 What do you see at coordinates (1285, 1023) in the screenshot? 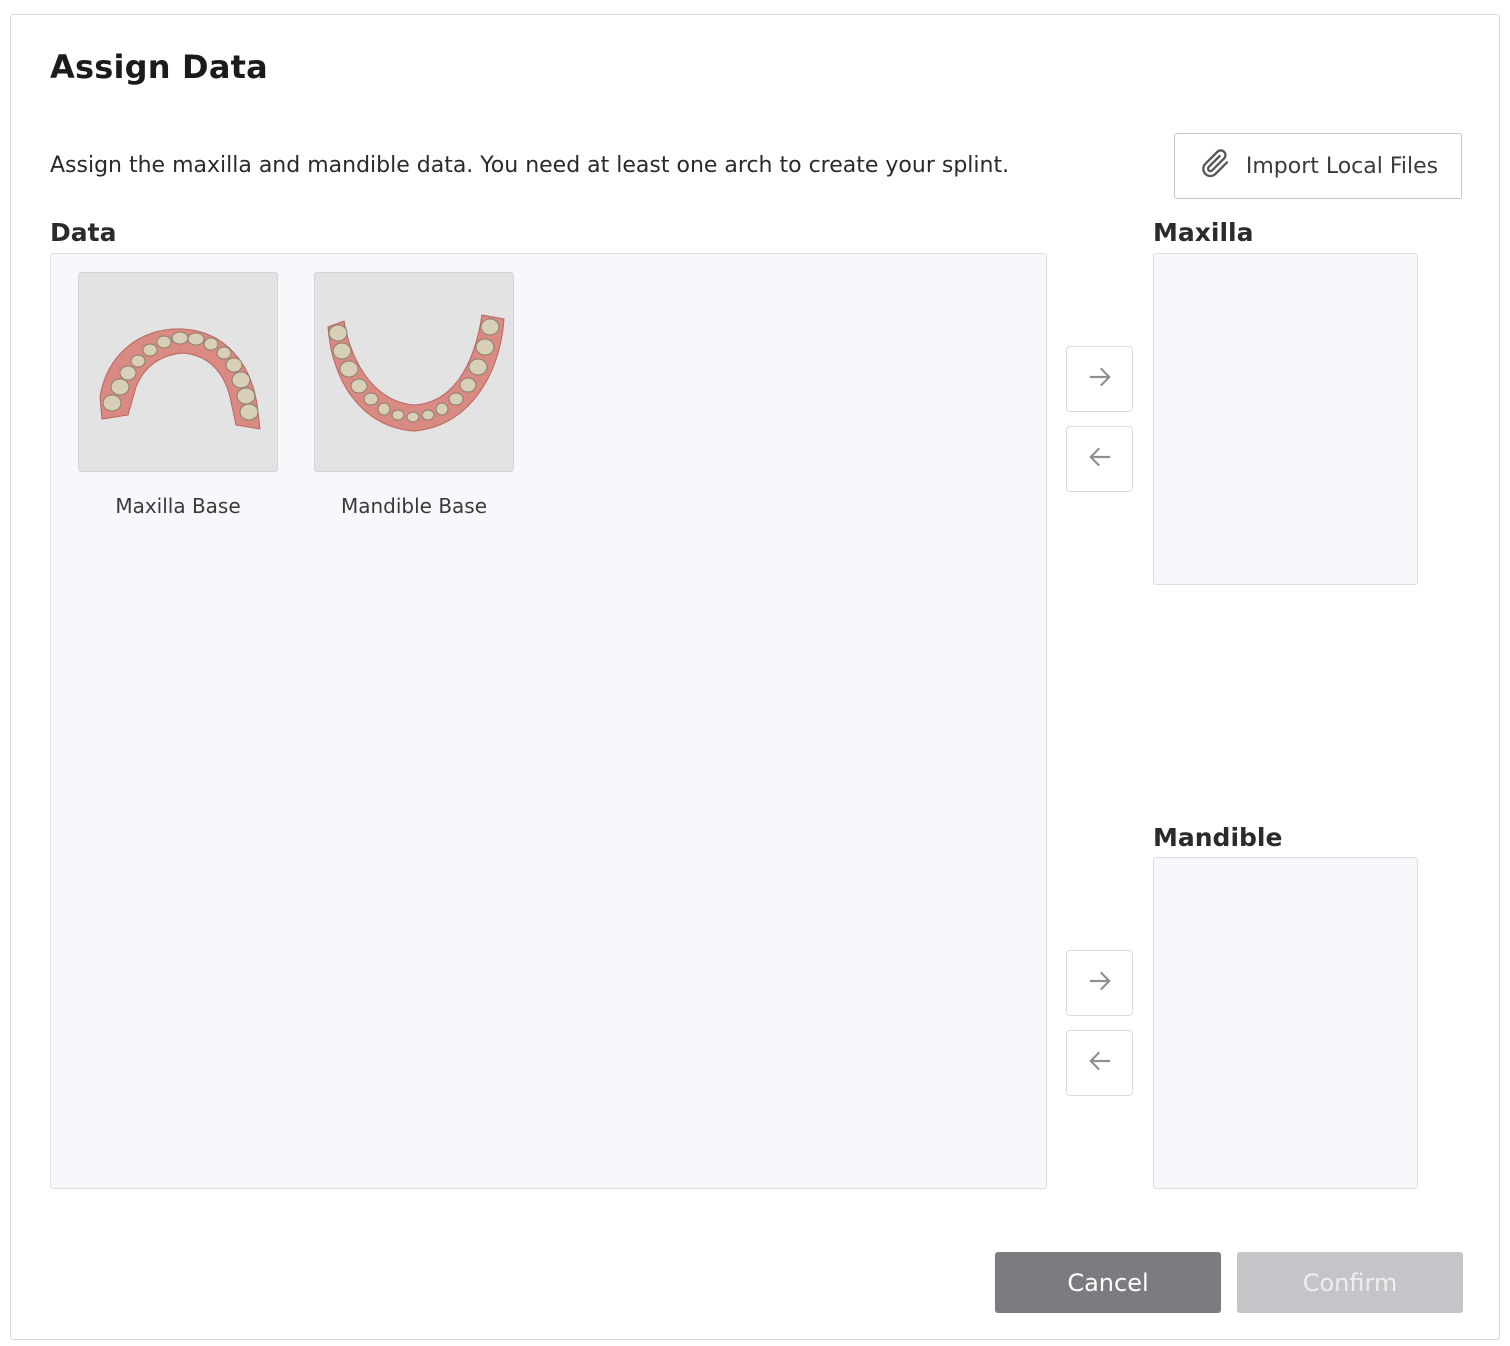
I see `mandible-drop-panel` at bounding box center [1285, 1023].